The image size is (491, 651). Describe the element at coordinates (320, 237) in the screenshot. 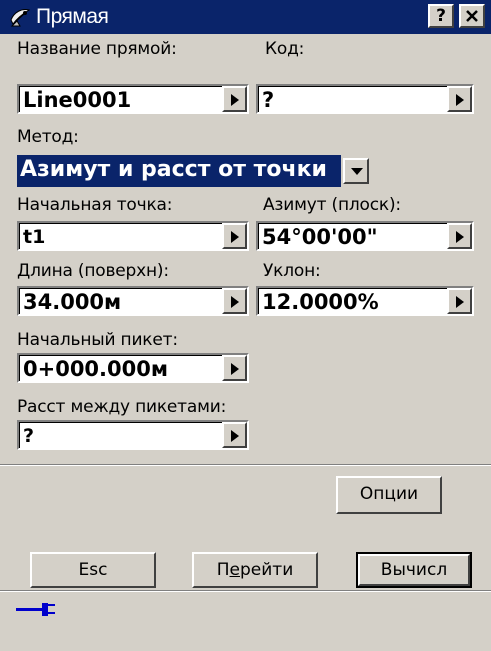

I see `azimuth-value: 54°00'00"` at that location.